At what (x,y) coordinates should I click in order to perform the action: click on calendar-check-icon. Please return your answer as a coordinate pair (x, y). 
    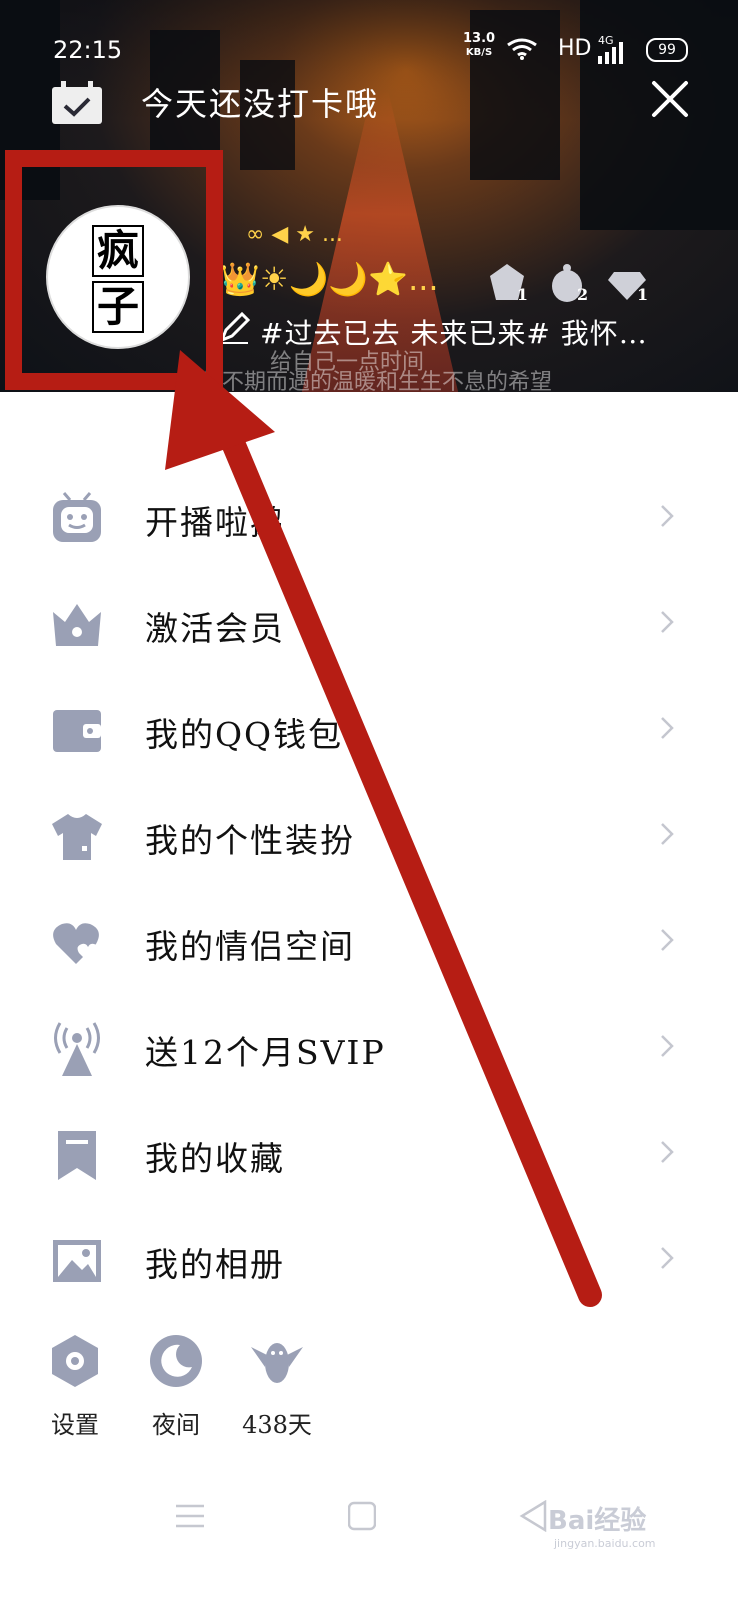
    Looking at the image, I should click on (77, 103).